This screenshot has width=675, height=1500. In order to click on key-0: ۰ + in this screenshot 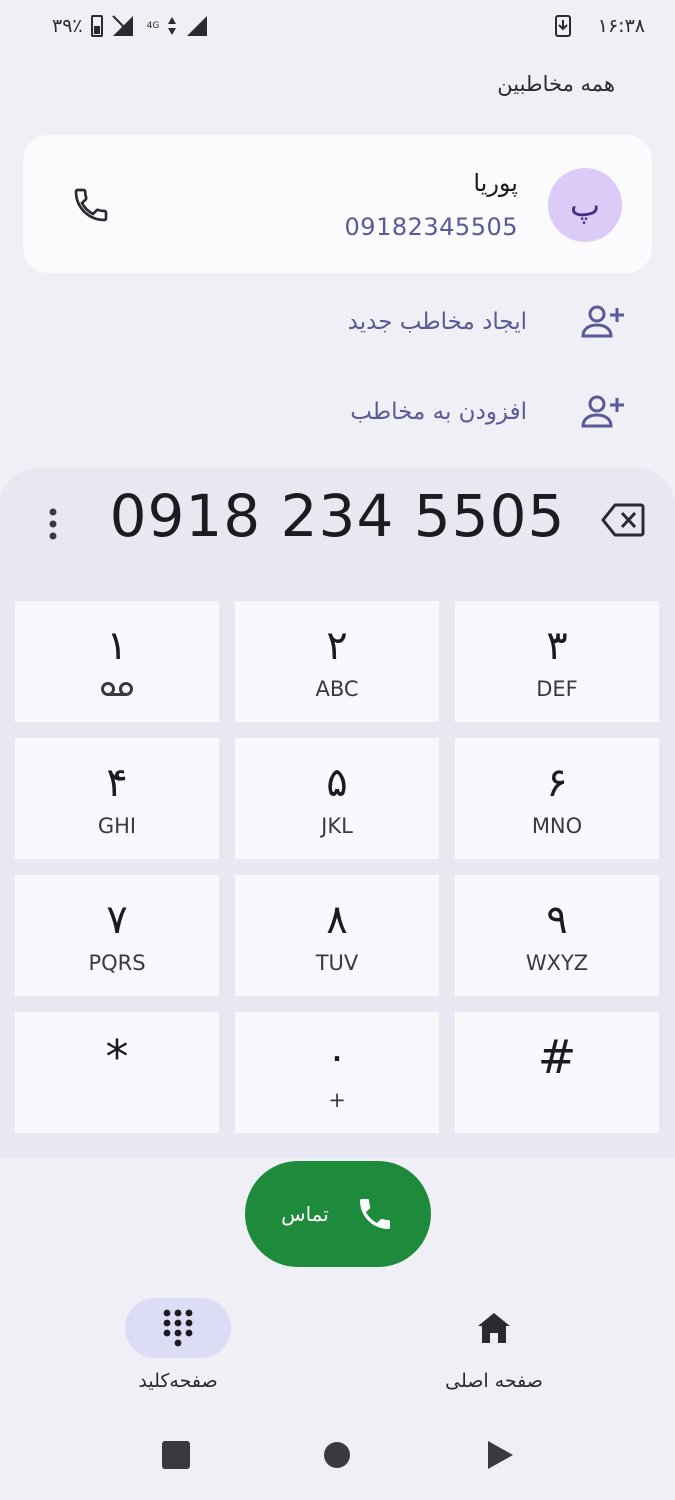, I will do `click(337, 1072)`.